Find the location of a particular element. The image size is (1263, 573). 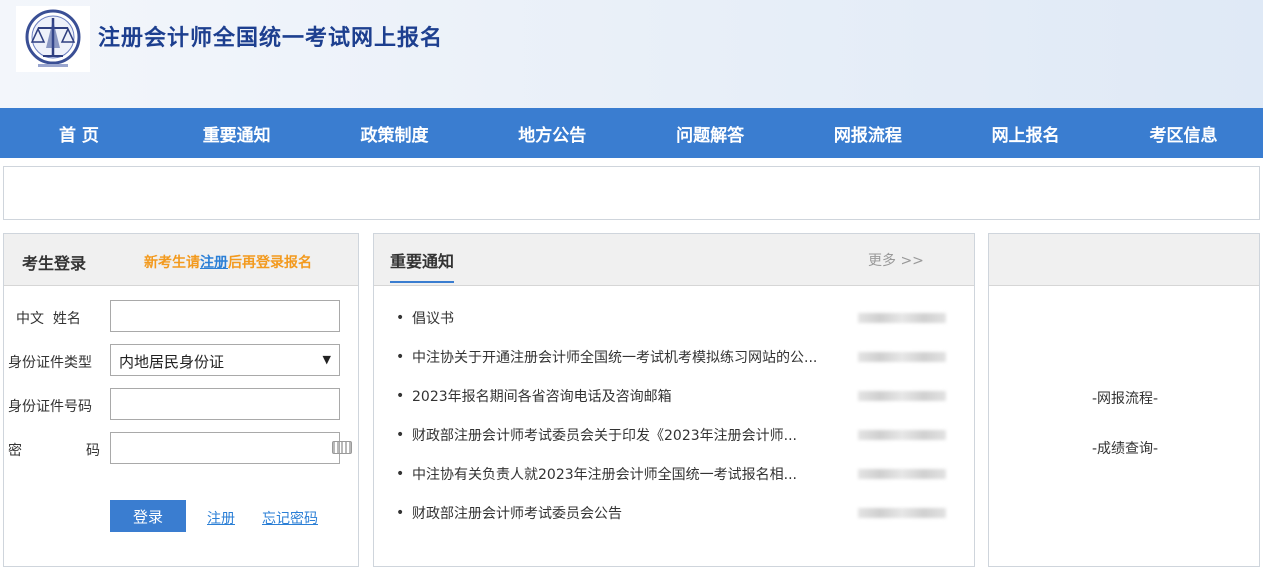

id-type-row: 身份证件类型 内地居民身份证 ▼ is located at coordinates (182, 361).